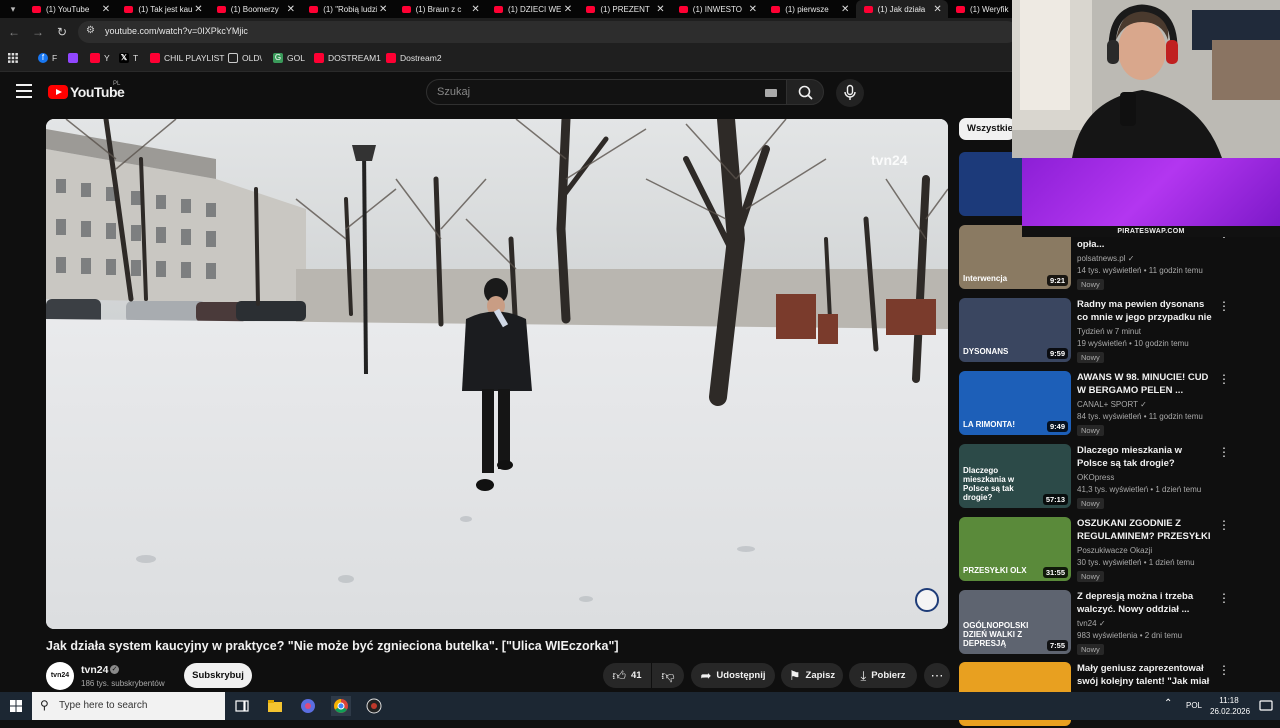 This screenshot has width=1280, height=728. Describe the element at coordinates (128, 706) in the screenshot. I see `taskbar-search-box: ⚲ Type here to search` at that location.